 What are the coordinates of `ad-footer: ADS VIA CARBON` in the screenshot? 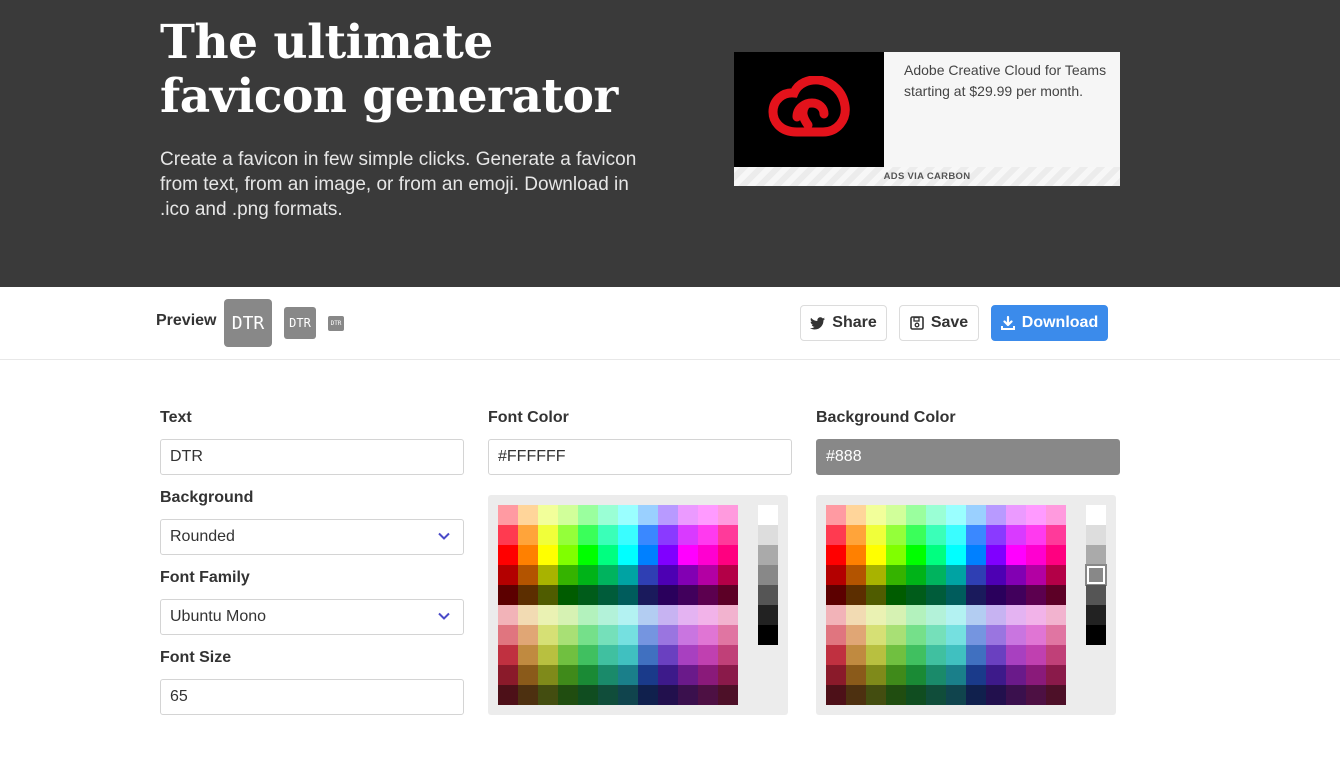 It's located at (927, 176).